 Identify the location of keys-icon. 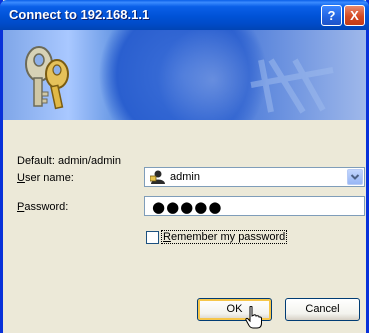
(47, 78).